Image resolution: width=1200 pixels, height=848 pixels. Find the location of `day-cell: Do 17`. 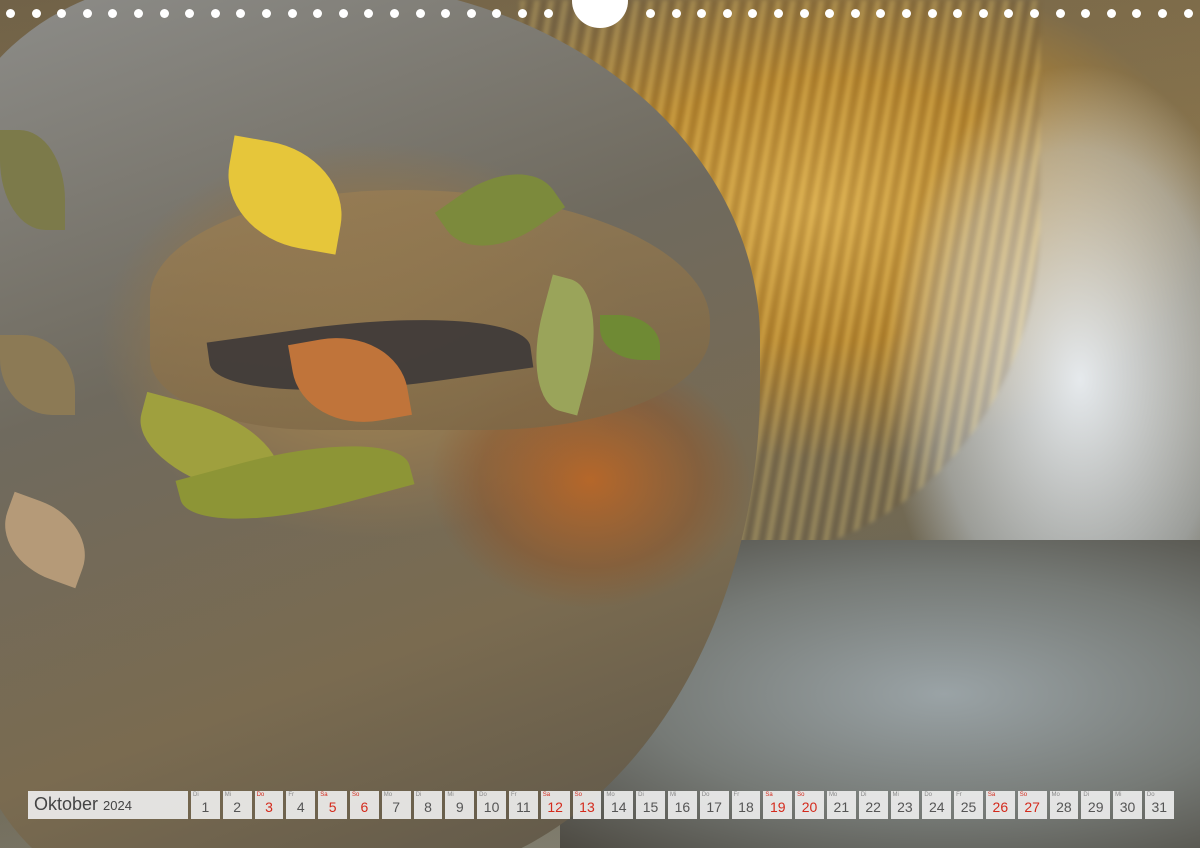

day-cell: Do 17 is located at coordinates (714, 805).